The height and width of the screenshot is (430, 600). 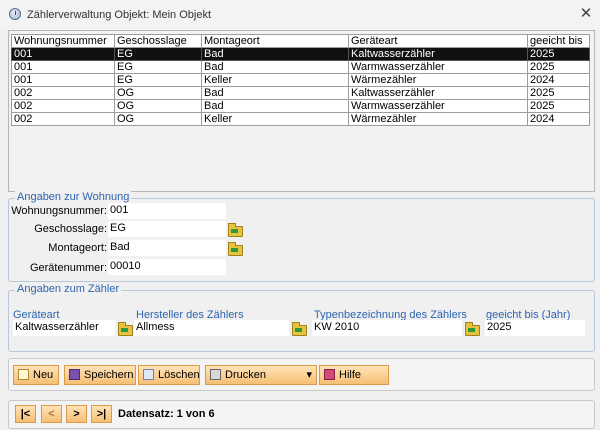 What do you see at coordinates (166, 414) in the screenshot?
I see `record-status: Datensatz: 1 von 6` at bounding box center [166, 414].